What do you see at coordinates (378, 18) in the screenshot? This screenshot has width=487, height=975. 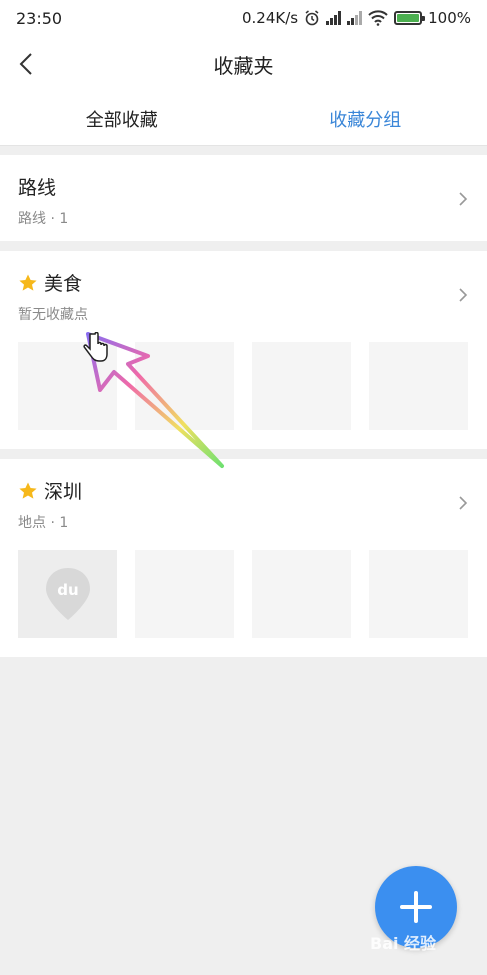 I see `wifi-icon` at bounding box center [378, 18].